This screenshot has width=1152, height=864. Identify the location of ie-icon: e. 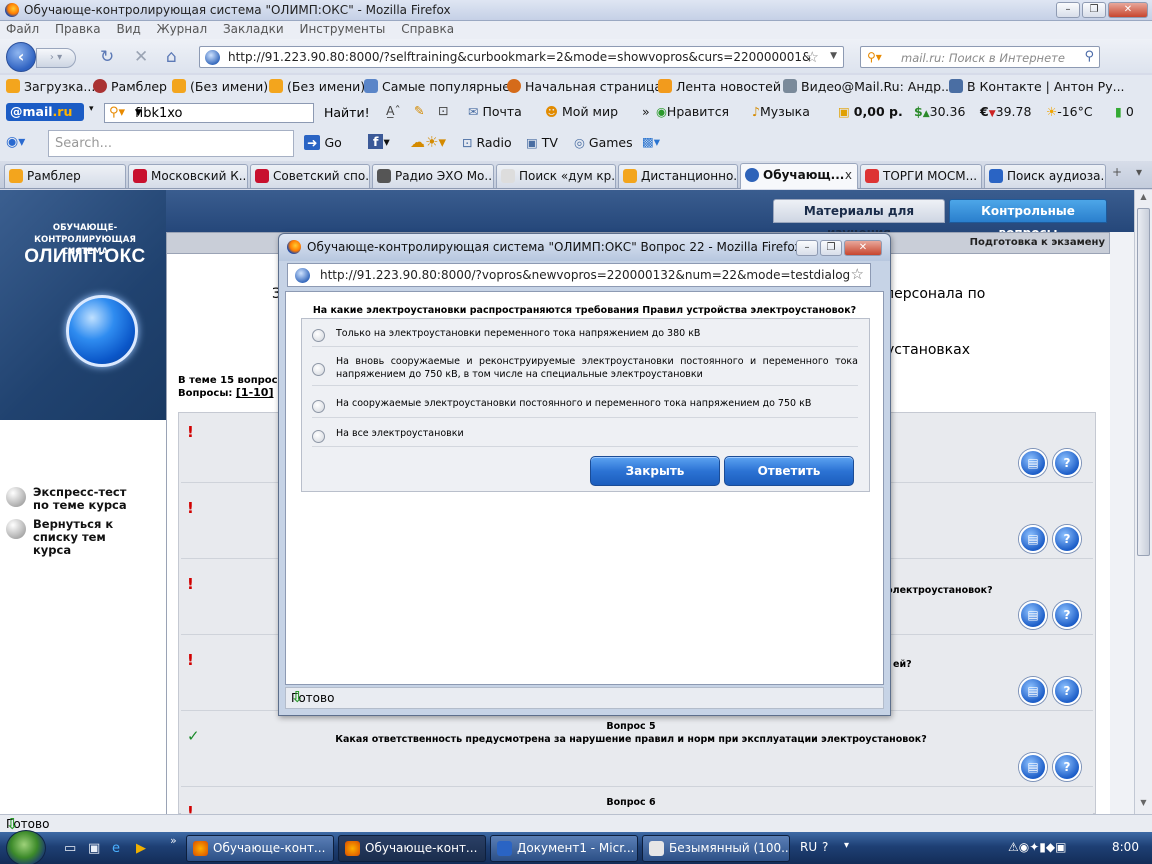
(116, 848).